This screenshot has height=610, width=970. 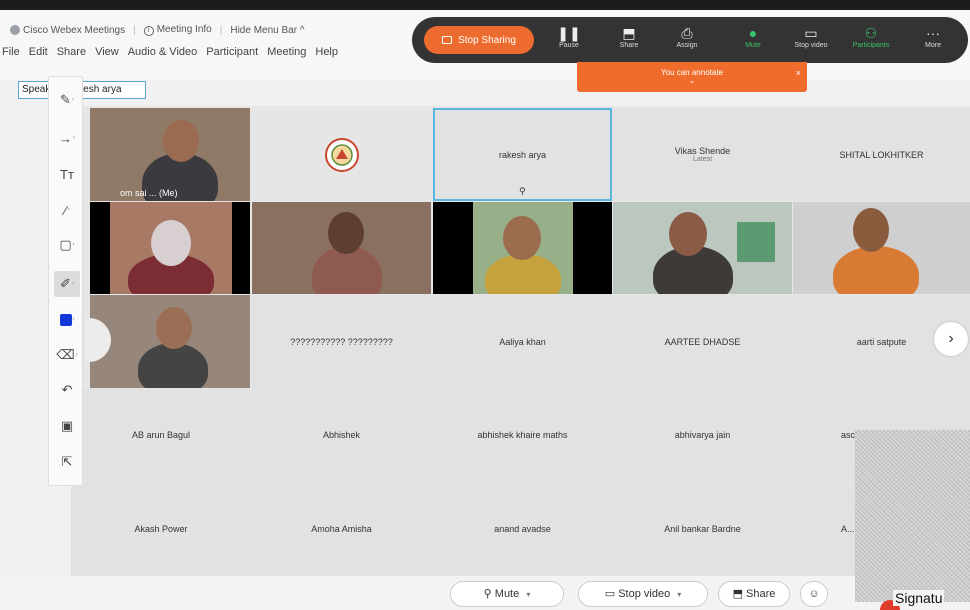 What do you see at coordinates (447, 40) in the screenshot?
I see `stop-share-icon` at bounding box center [447, 40].